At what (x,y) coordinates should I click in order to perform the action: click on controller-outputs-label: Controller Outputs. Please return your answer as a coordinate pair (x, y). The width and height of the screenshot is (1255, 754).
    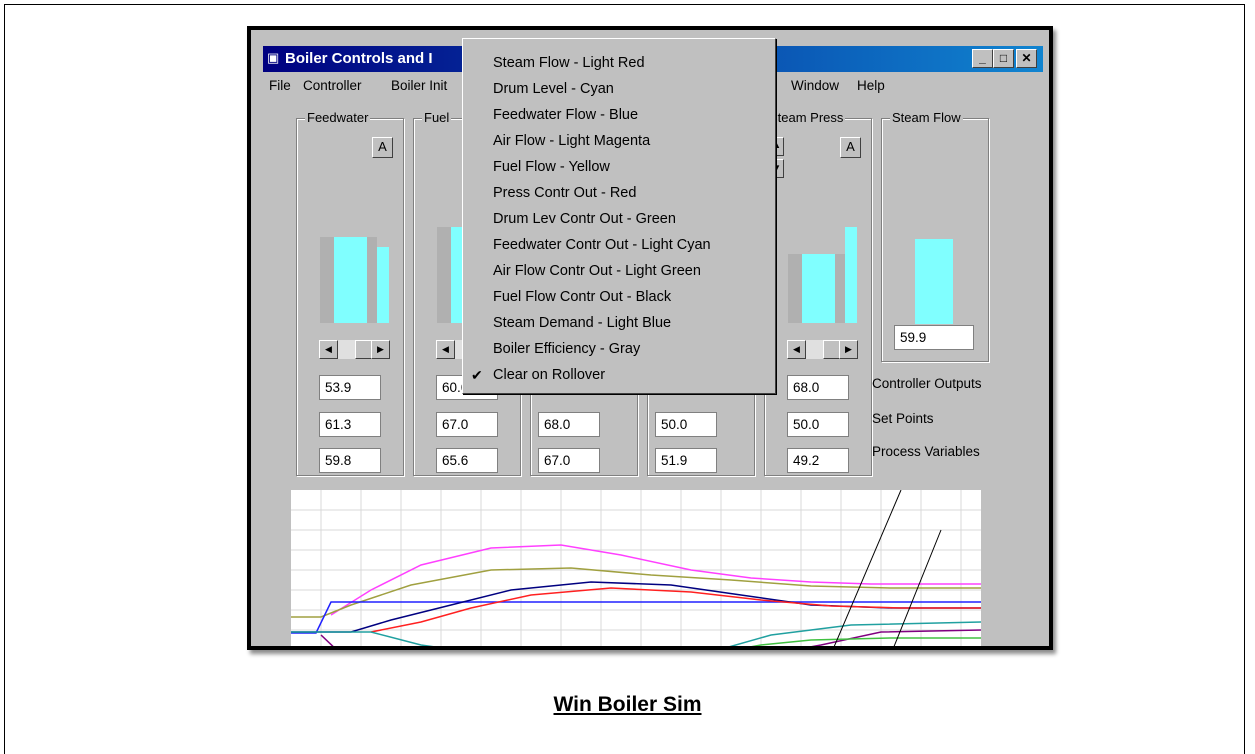
    Looking at the image, I should click on (927, 383).